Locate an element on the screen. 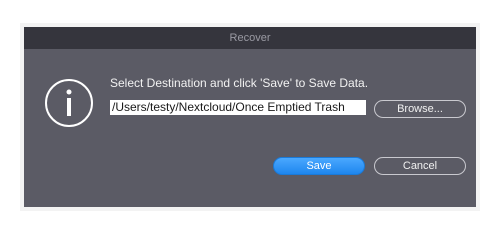 This screenshot has height=240, width=500. save-button: Save is located at coordinates (319, 166).